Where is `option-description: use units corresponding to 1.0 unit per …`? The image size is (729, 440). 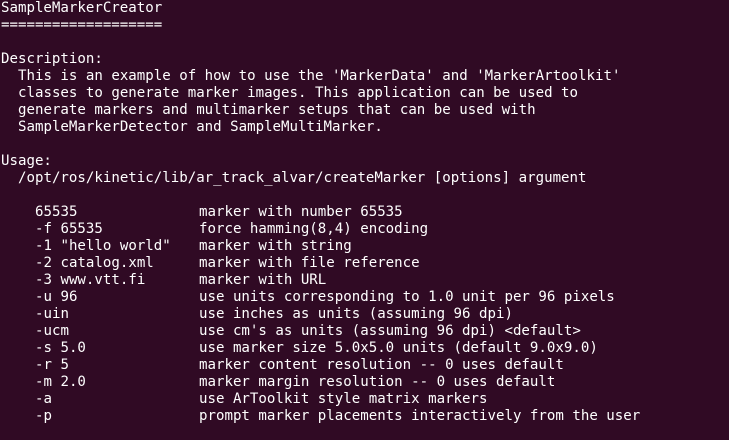
option-description: use units corresponding to 1.0 unit per … is located at coordinates (407, 297).